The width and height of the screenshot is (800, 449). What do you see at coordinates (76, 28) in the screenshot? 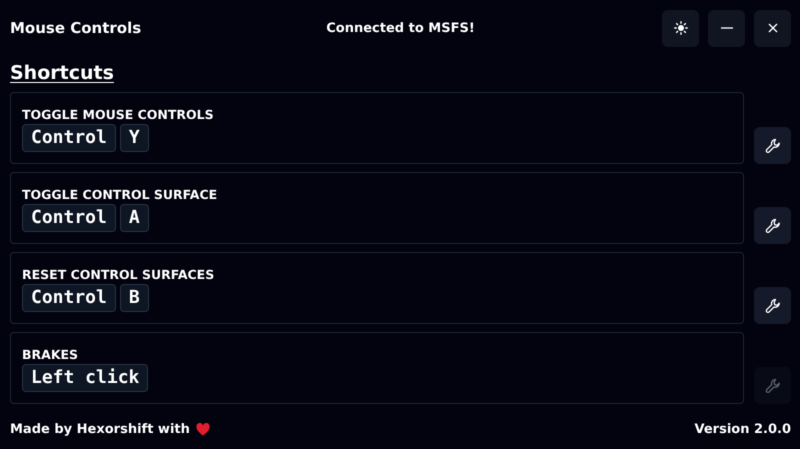
I see `window-title: Mouse Controls` at bounding box center [76, 28].